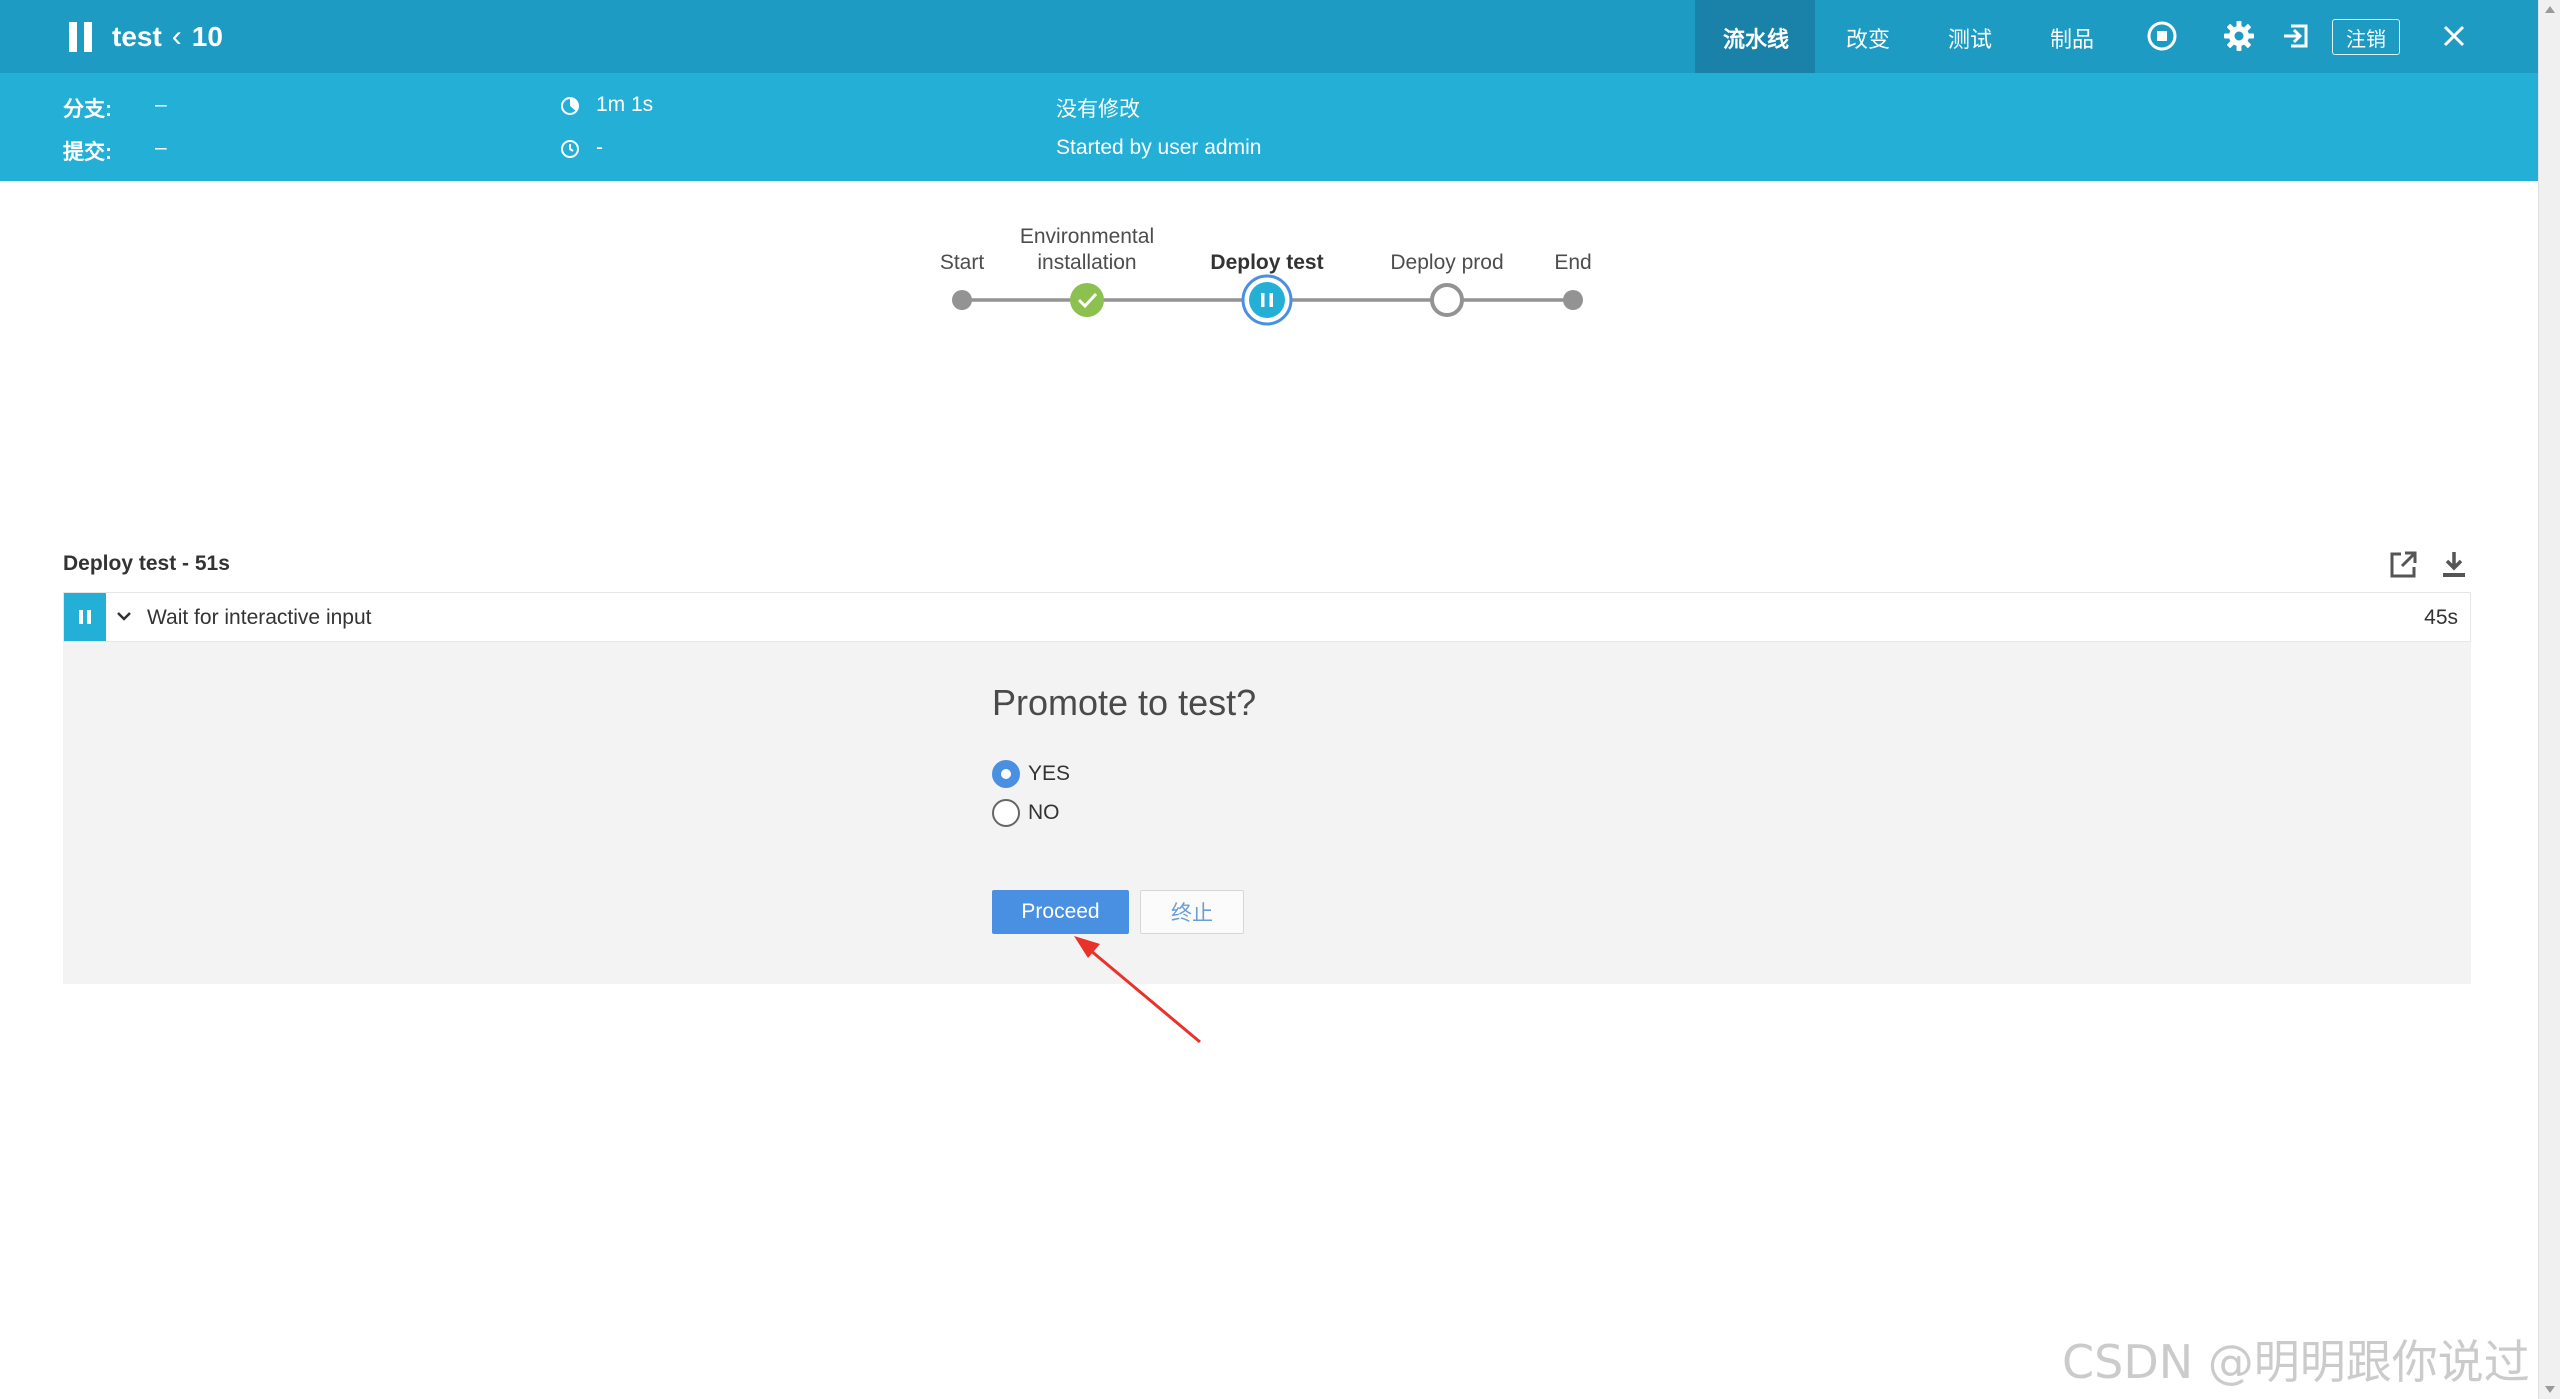 The image size is (2560, 1399). I want to click on chevron-left-icon: ‹, so click(176, 36).